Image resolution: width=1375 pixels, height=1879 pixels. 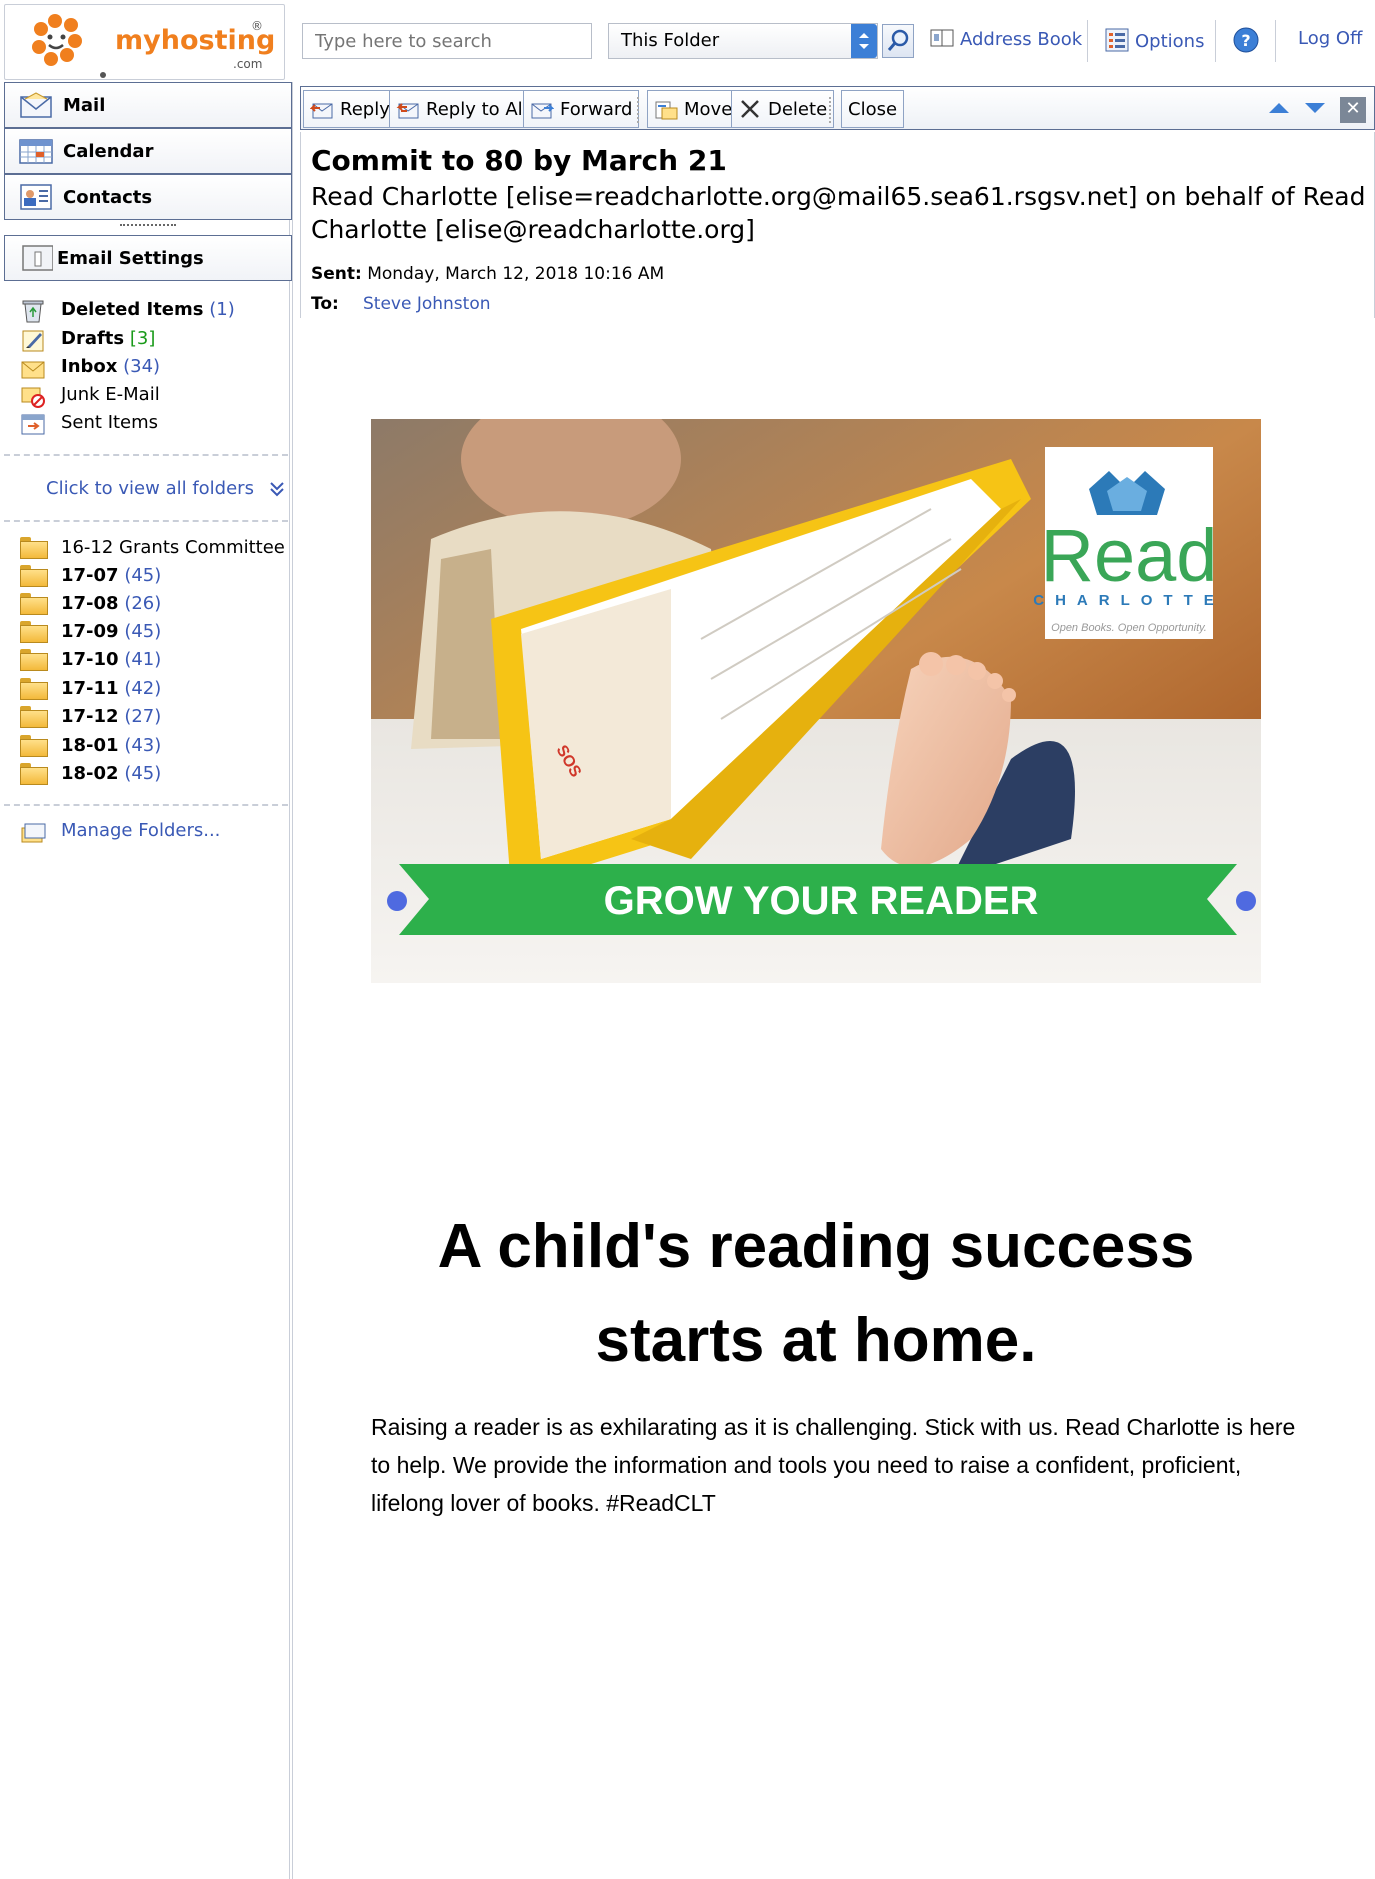 I want to click on folder-count: (42), so click(x=143, y=688).